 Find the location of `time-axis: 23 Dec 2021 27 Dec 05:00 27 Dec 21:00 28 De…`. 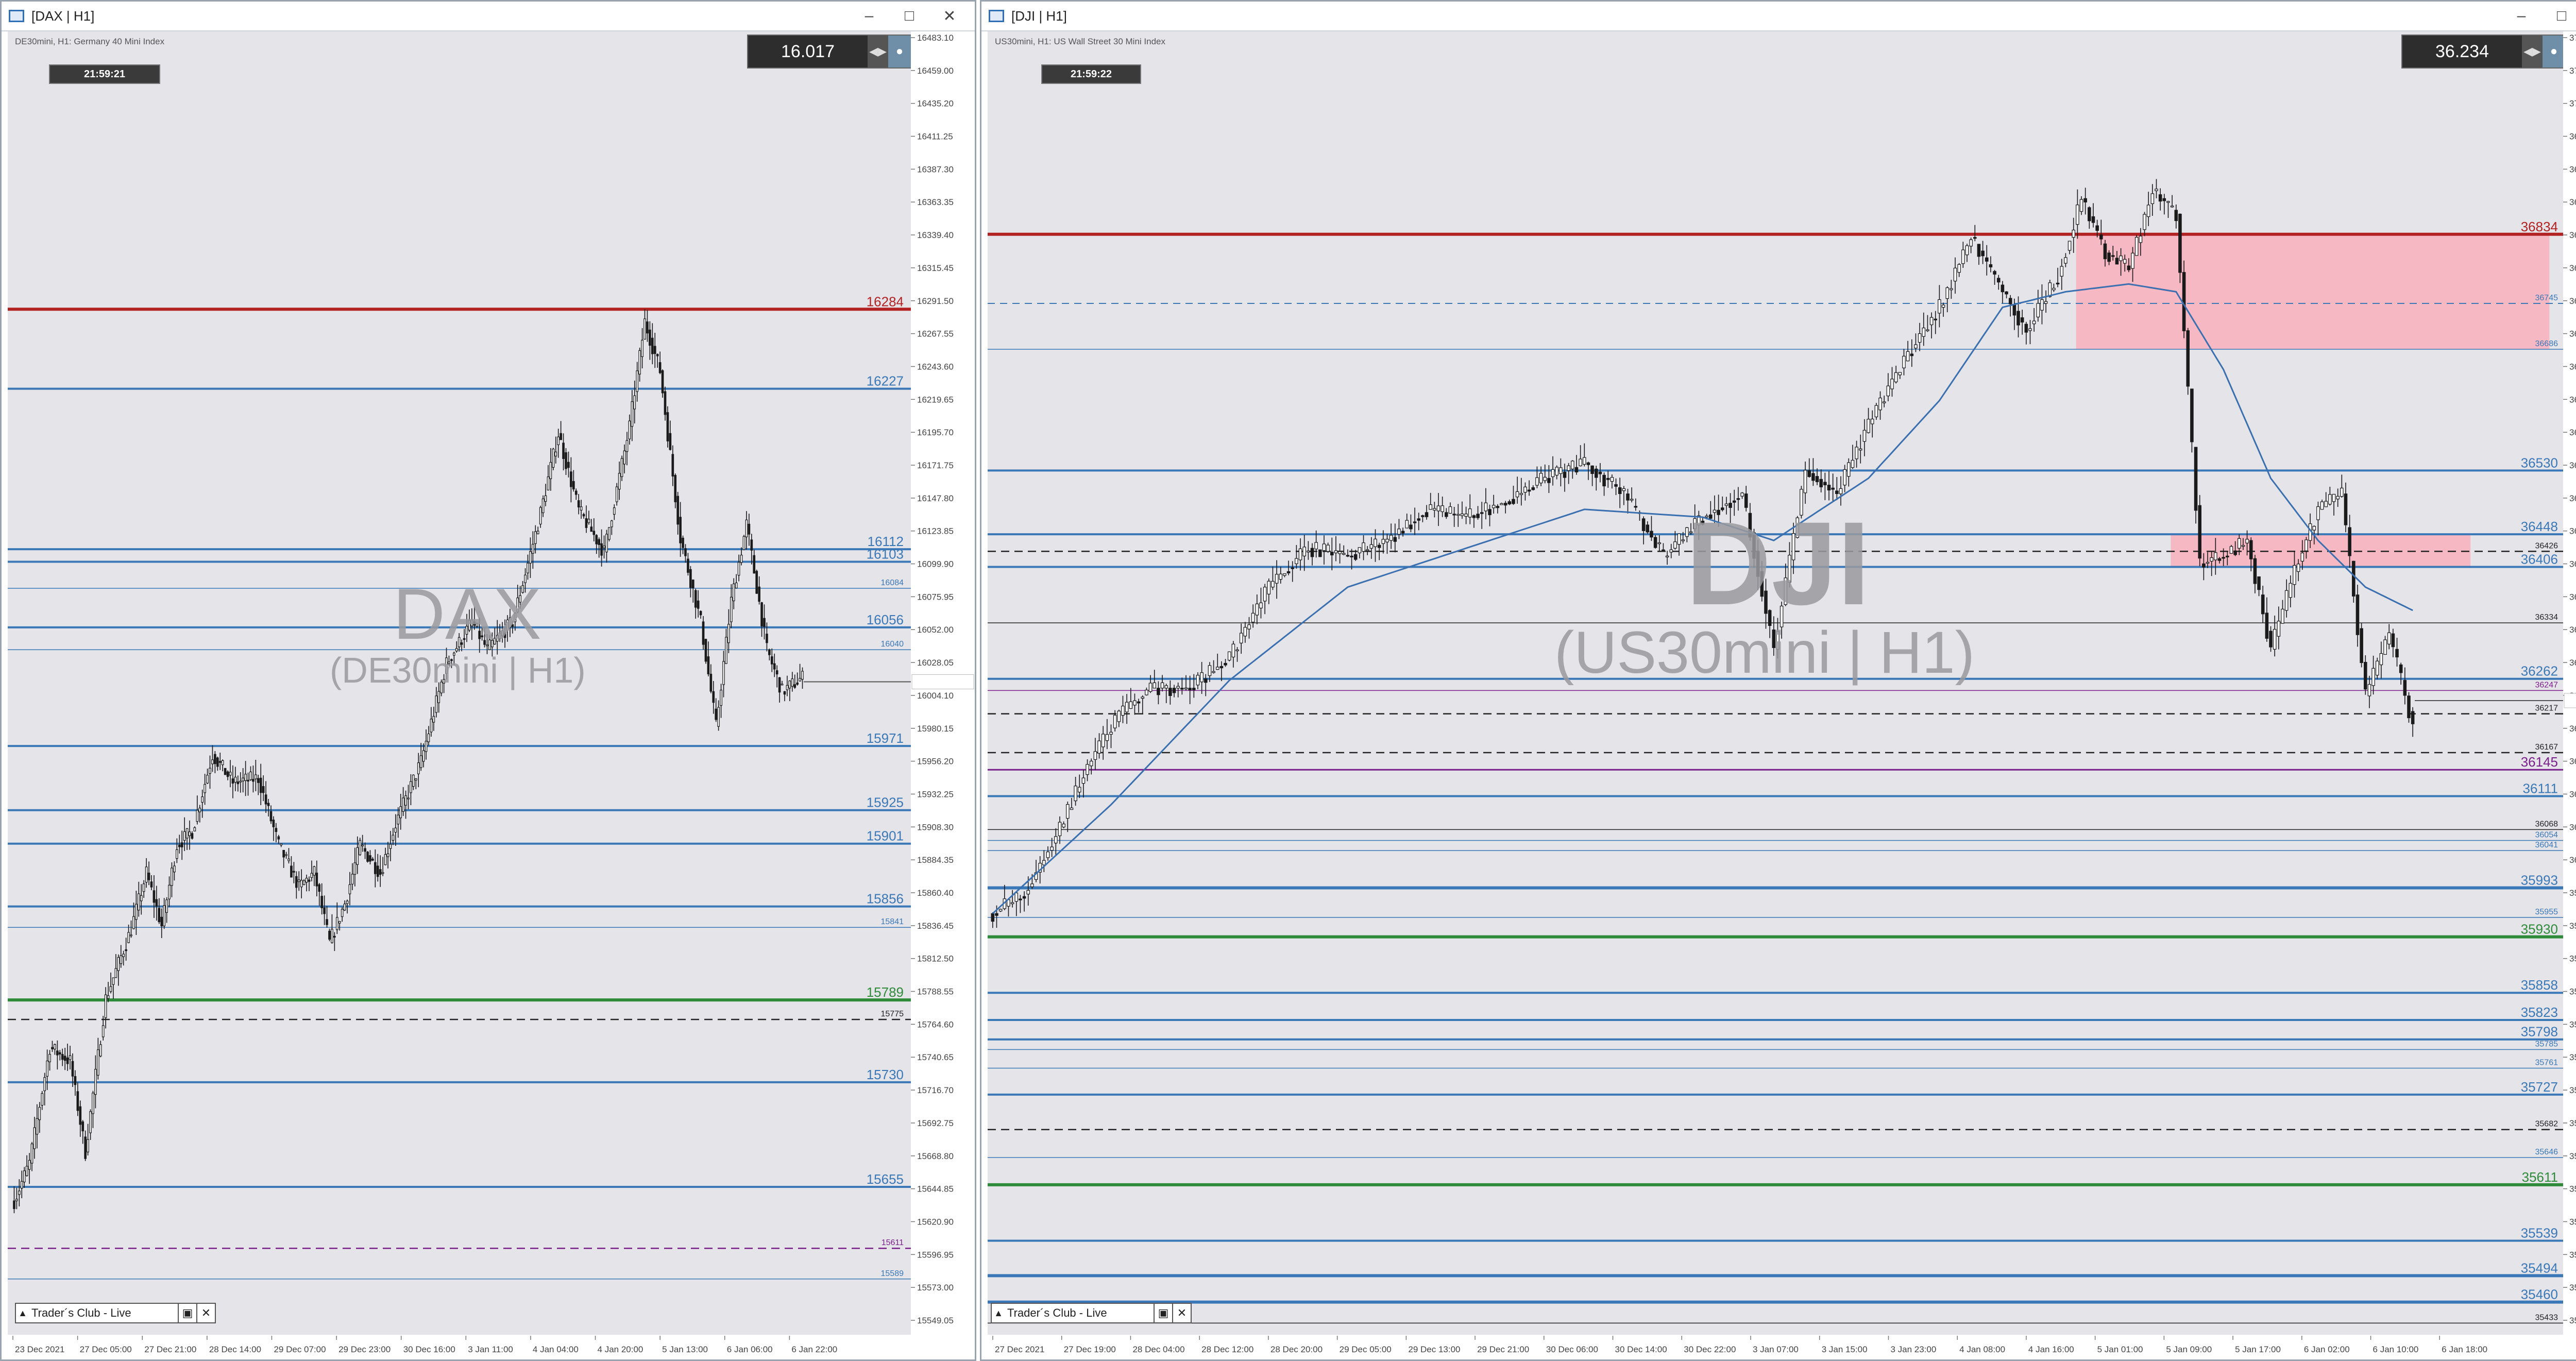

time-axis: 23 Dec 2021 27 Dec 05:00 27 Dec 21:00 28 De… is located at coordinates (459, 1347).